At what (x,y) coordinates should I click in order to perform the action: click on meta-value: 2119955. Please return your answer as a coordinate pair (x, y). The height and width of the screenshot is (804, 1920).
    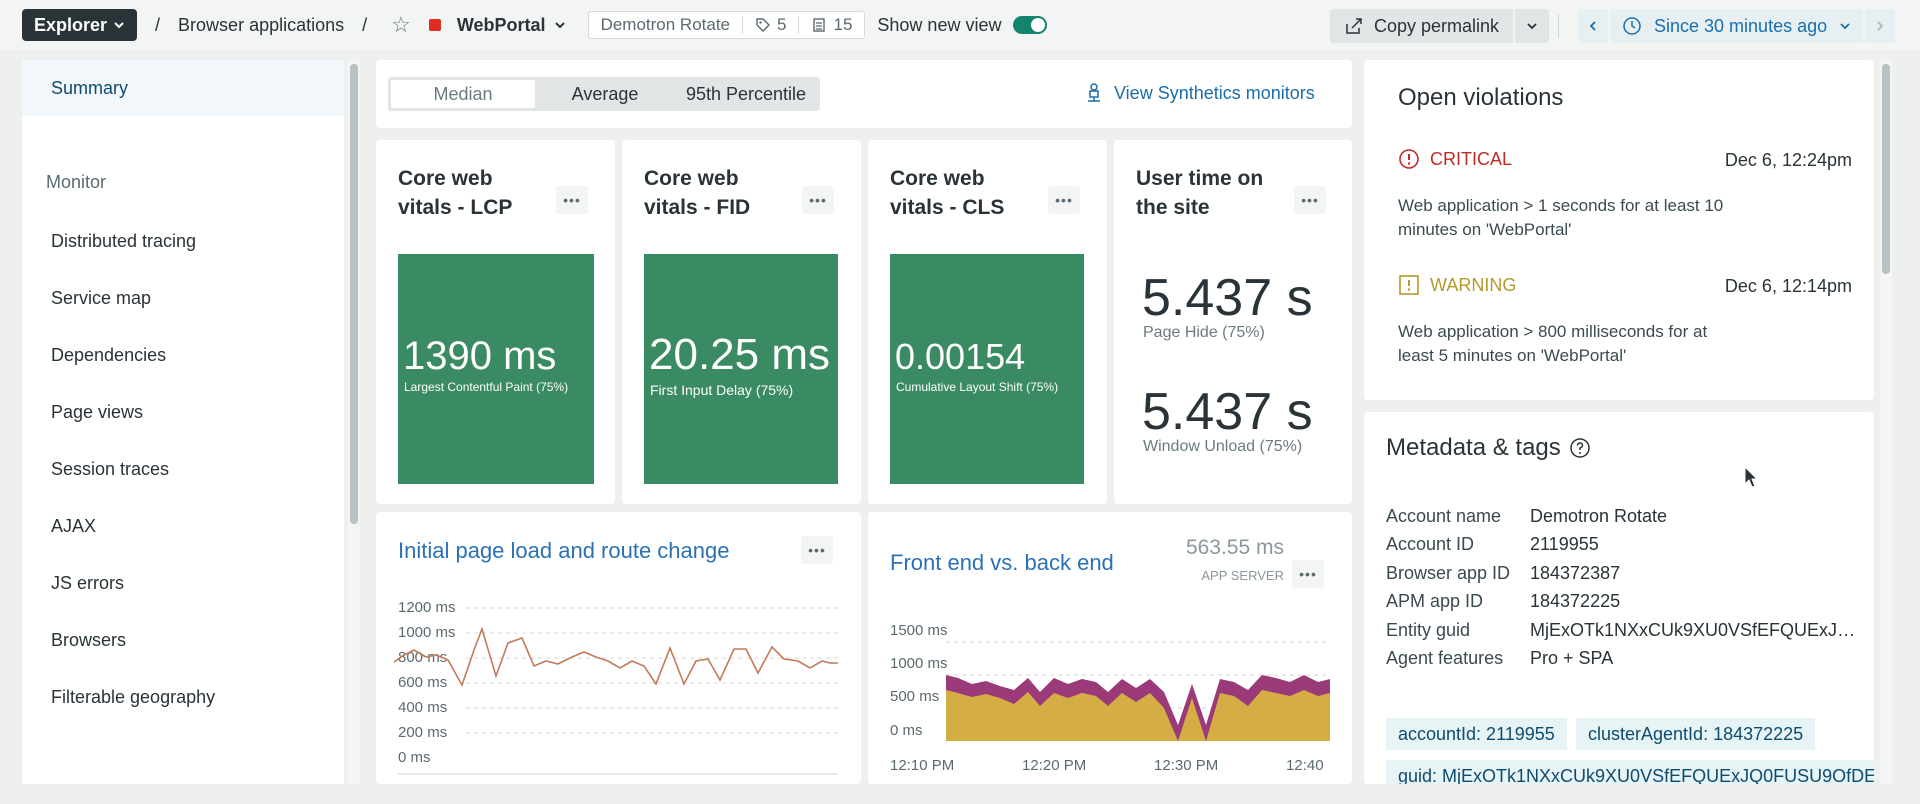
    Looking at the image, I should click on (1564, 544).